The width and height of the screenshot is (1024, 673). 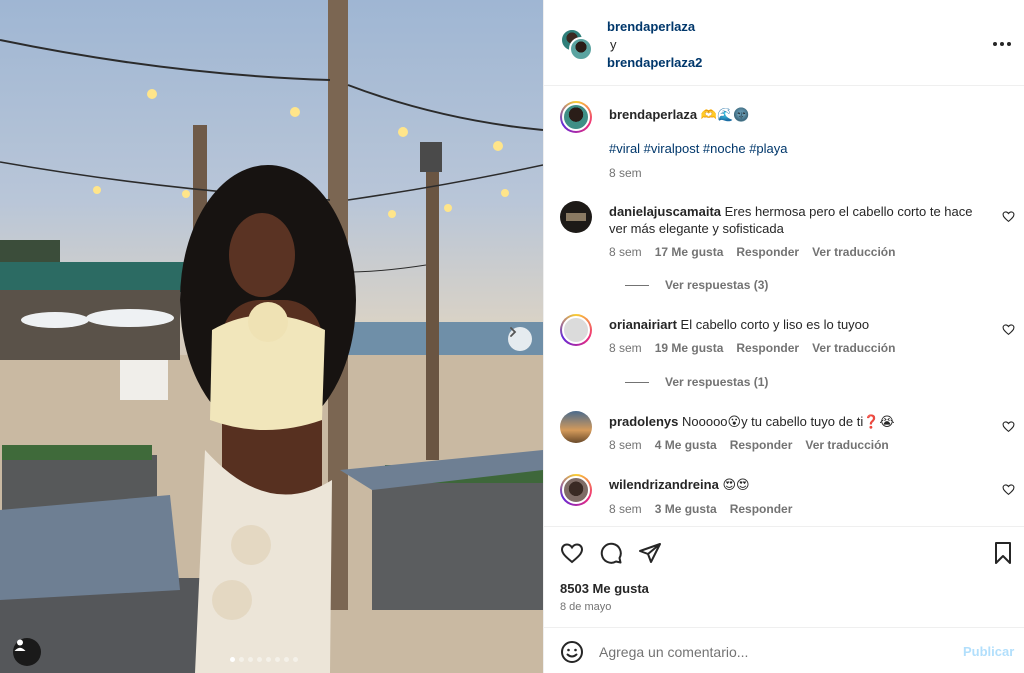 I want to click on publish-button: Publicar, so click(x=988, y=651).